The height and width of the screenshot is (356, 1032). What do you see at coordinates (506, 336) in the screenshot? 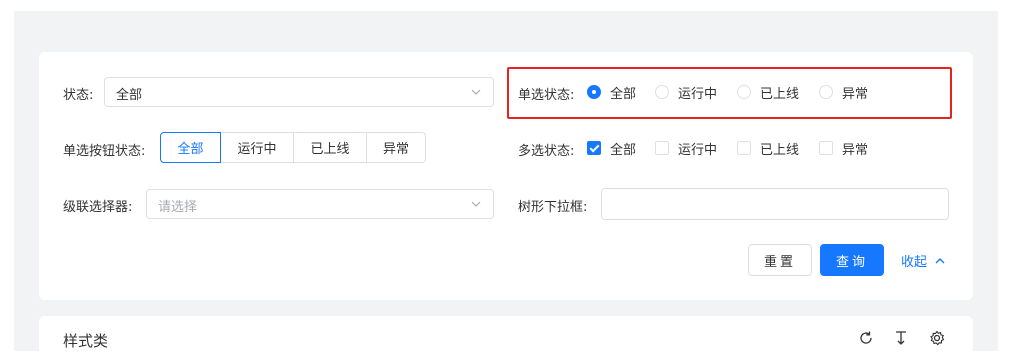
I see `table-card` at bounding box center [506, 336].